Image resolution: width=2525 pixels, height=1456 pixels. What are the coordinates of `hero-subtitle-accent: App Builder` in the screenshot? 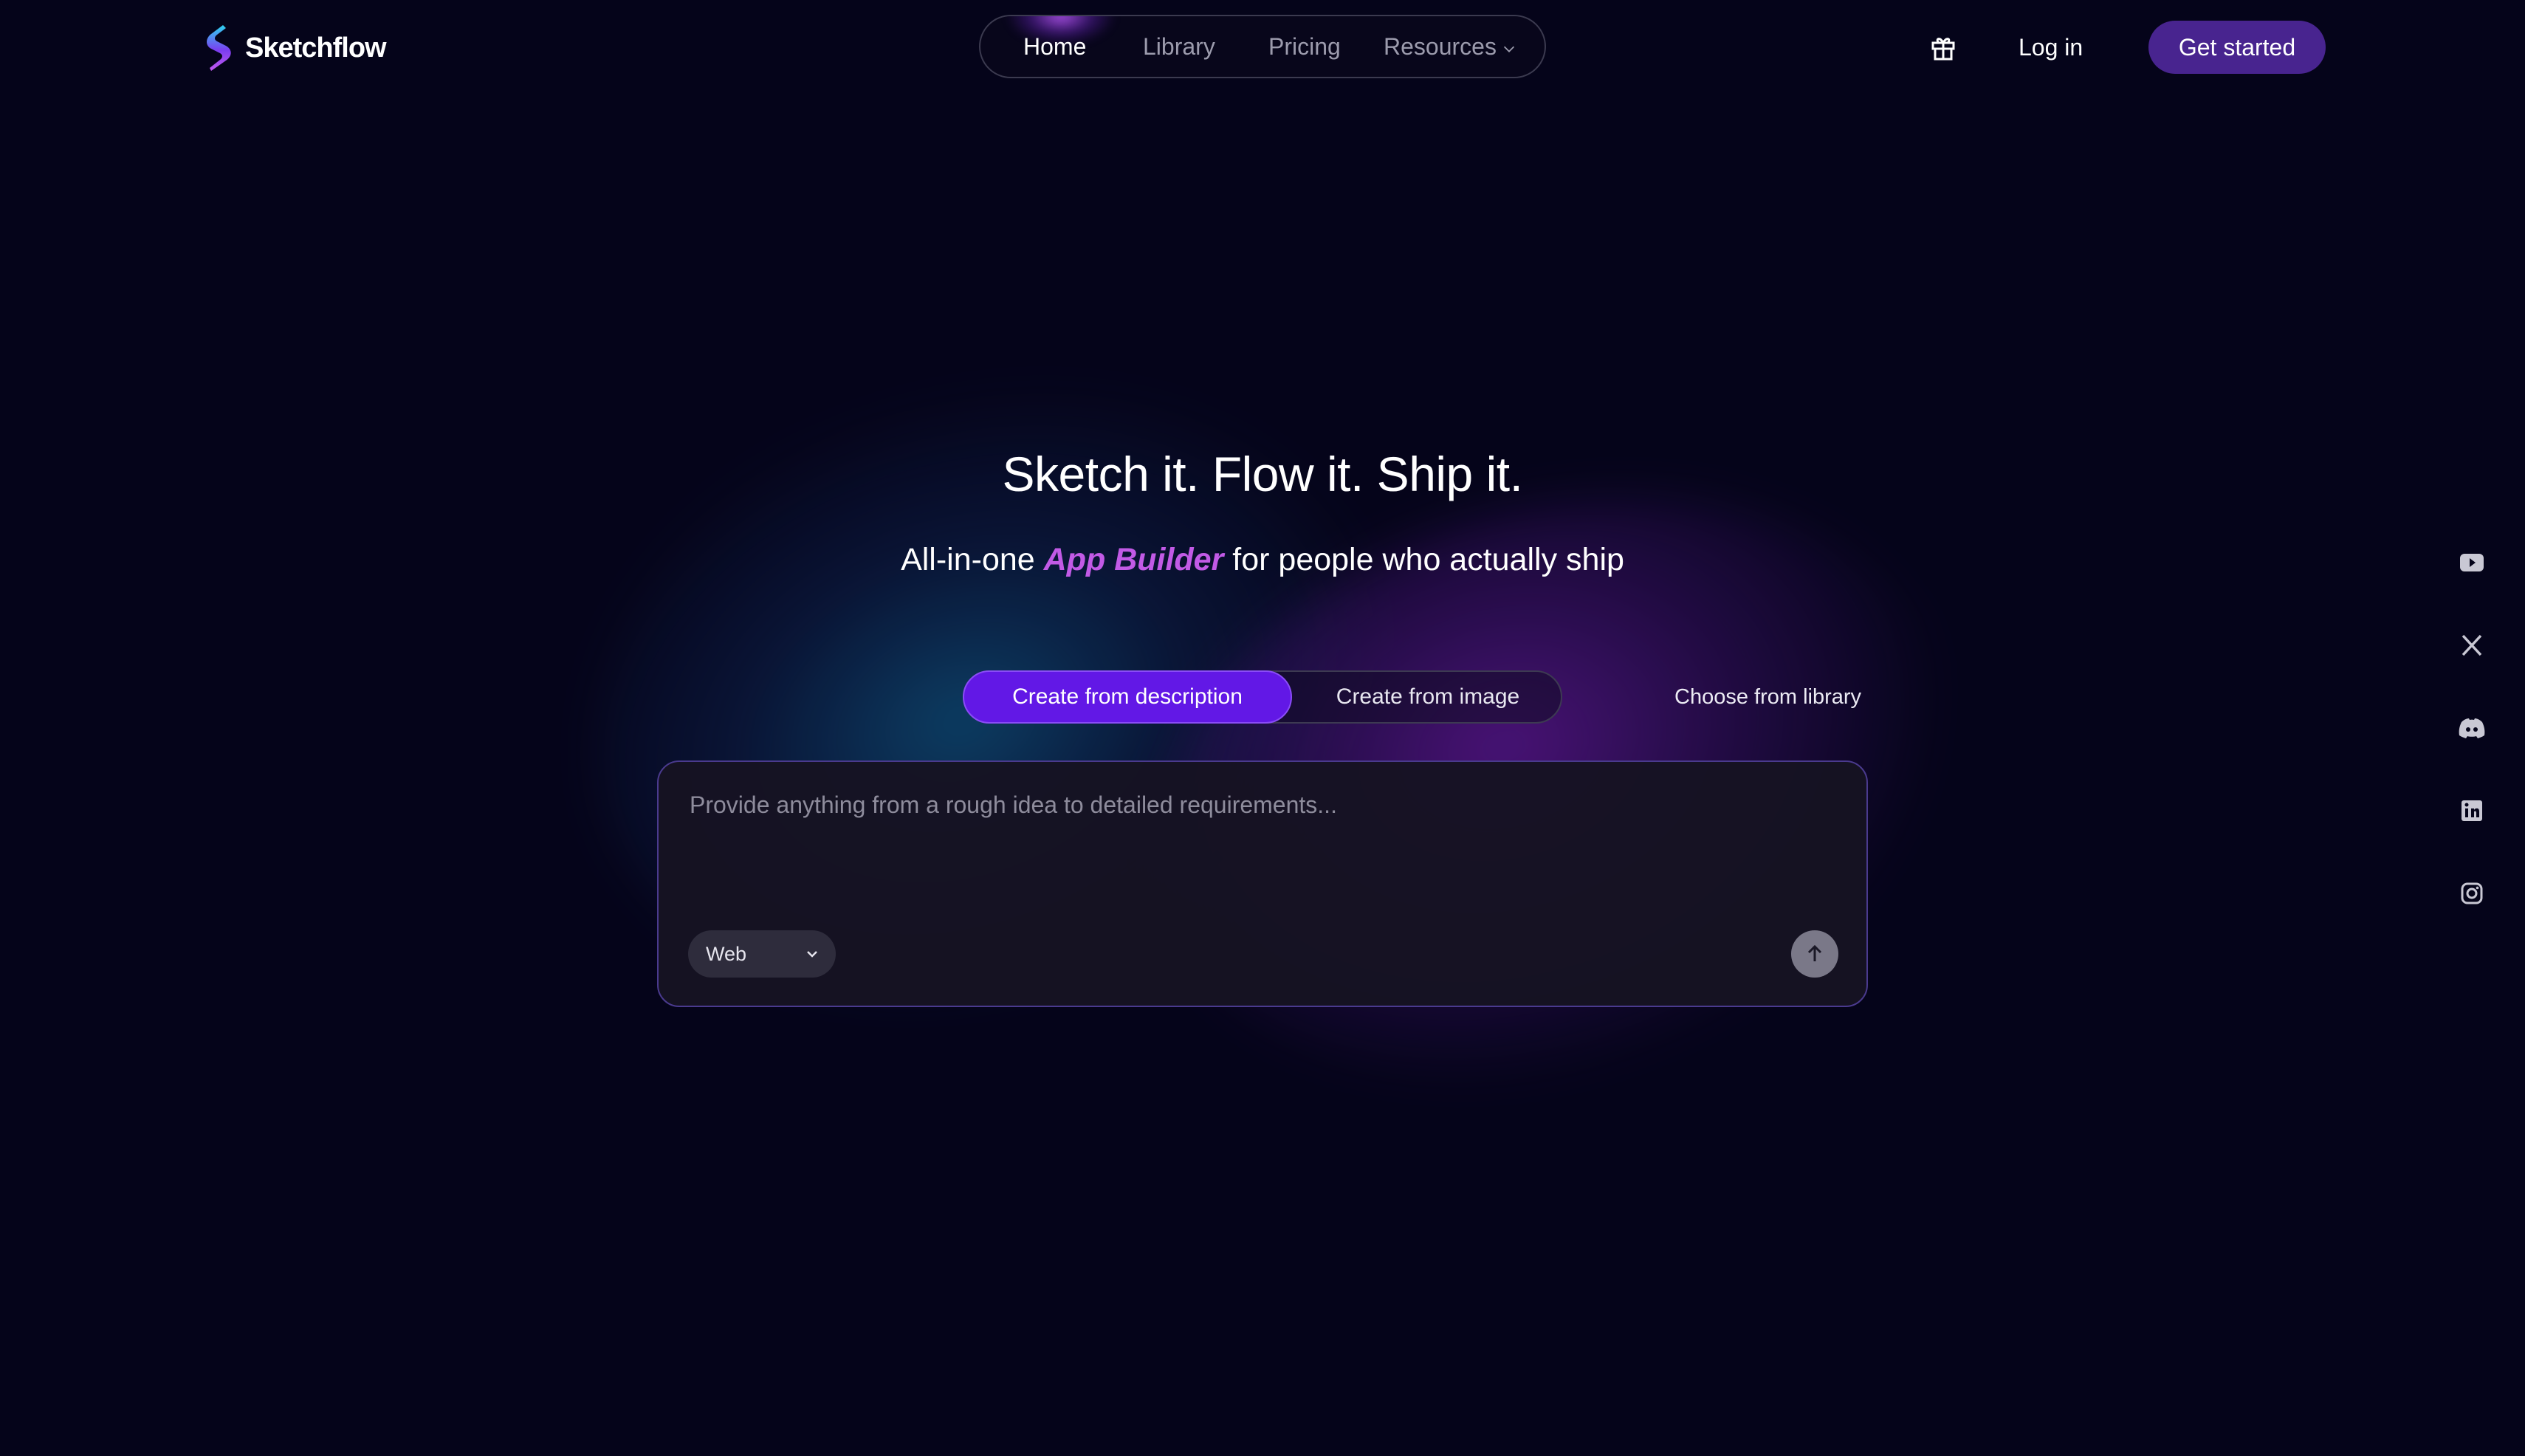 It's located at (1133, 560).